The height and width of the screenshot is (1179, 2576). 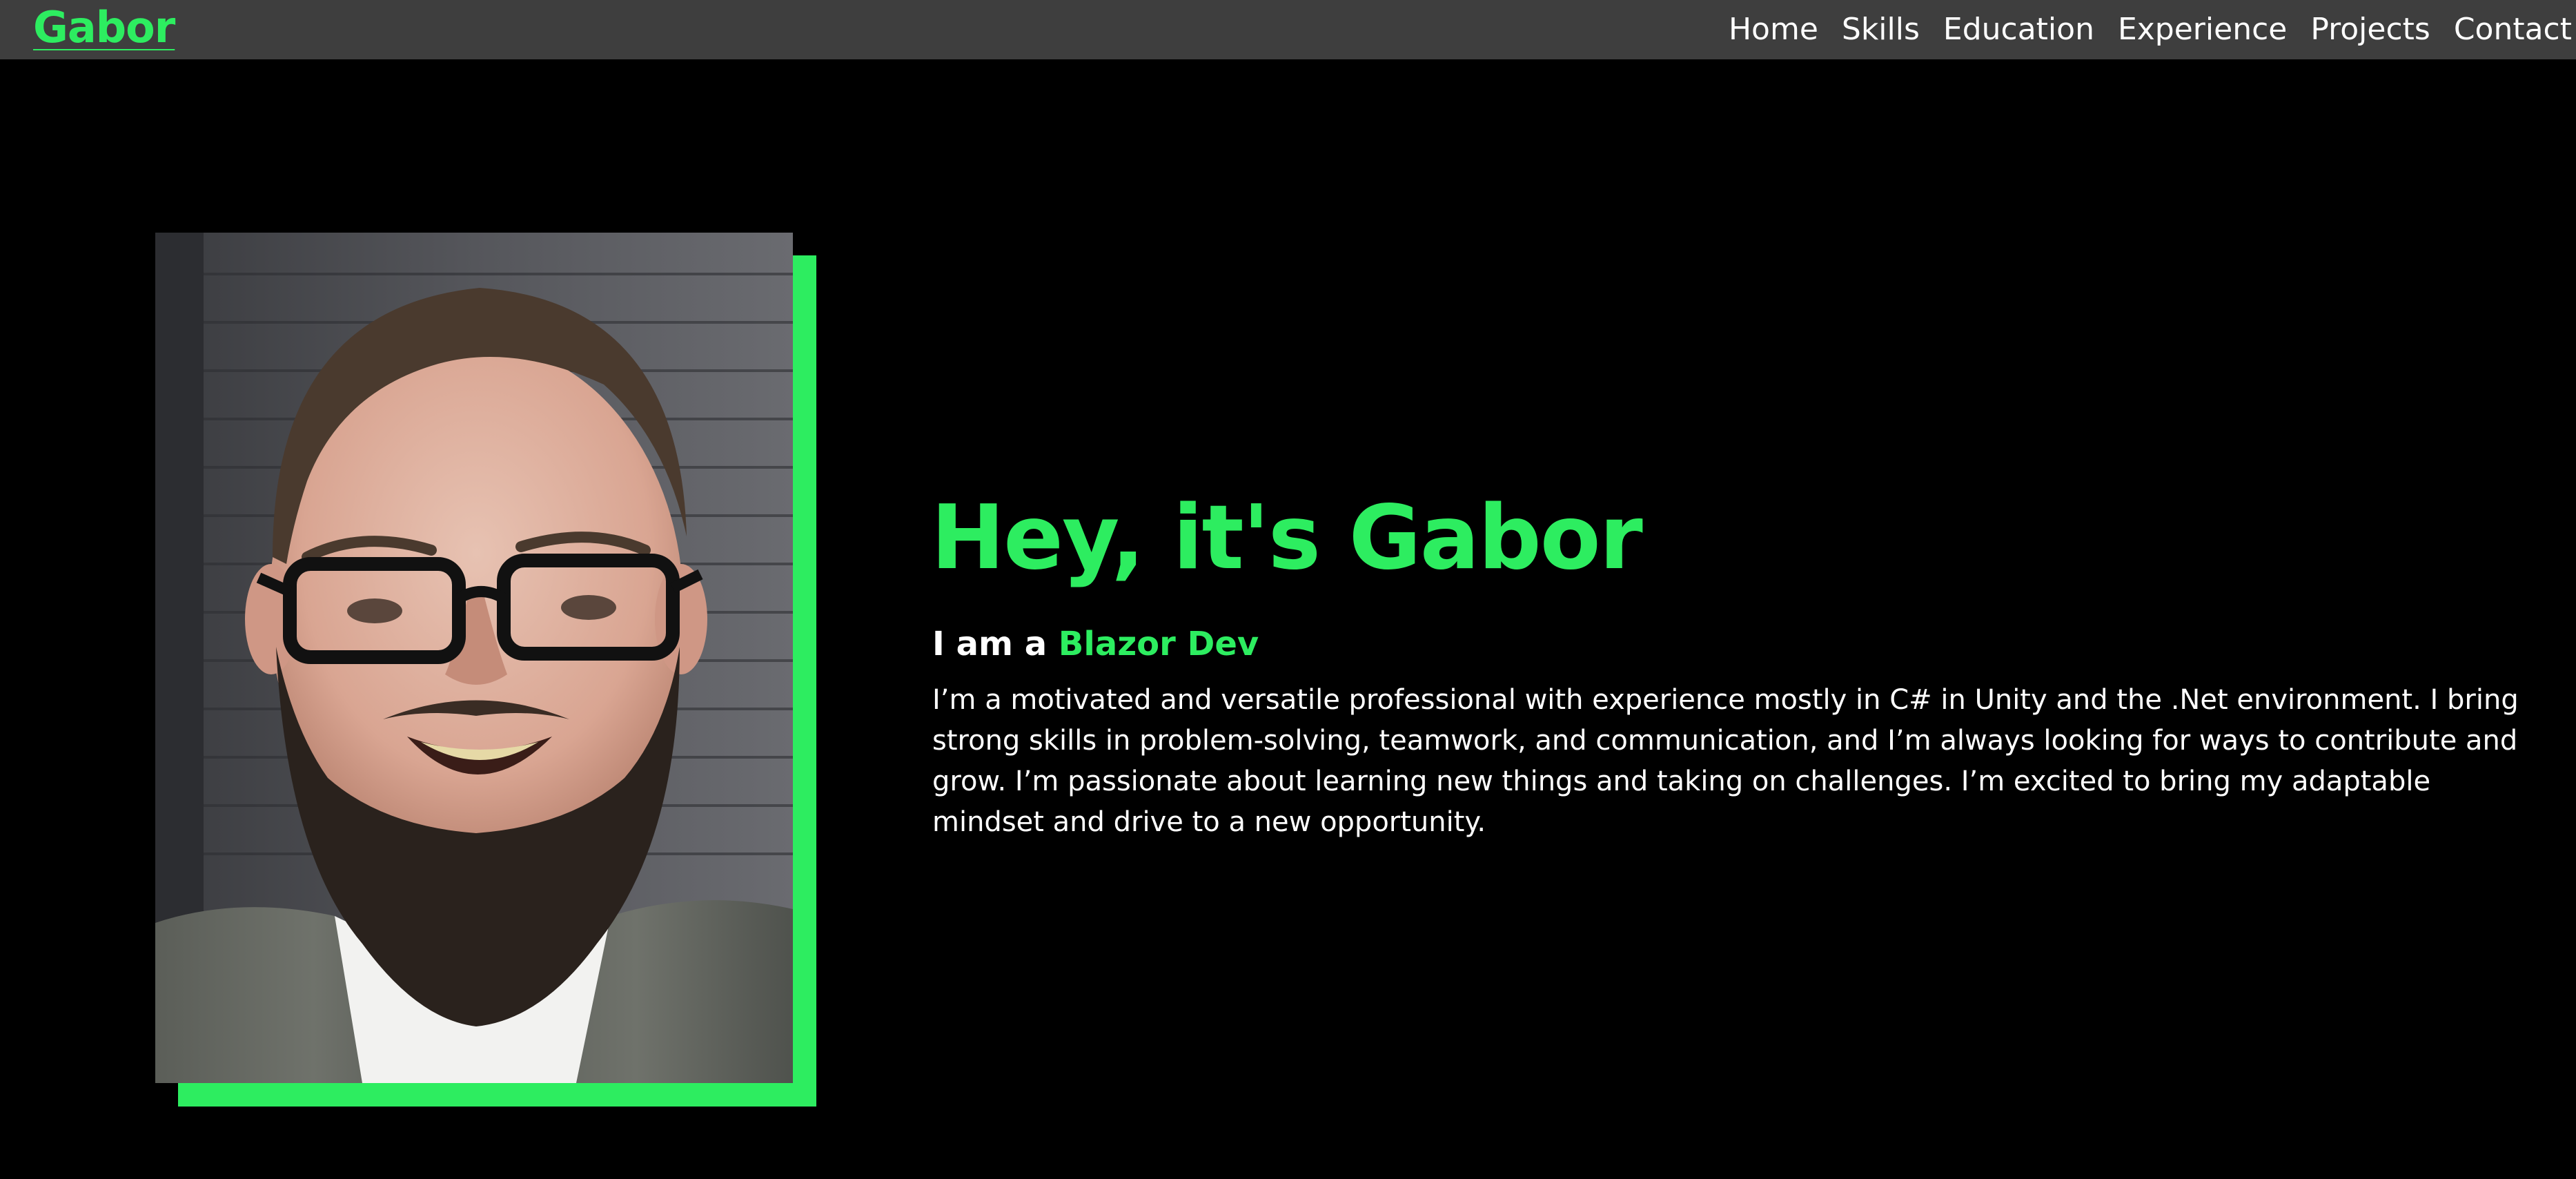 I want to click on hero-title: Hey, it's Gabor, so click(x=1287, y=538).